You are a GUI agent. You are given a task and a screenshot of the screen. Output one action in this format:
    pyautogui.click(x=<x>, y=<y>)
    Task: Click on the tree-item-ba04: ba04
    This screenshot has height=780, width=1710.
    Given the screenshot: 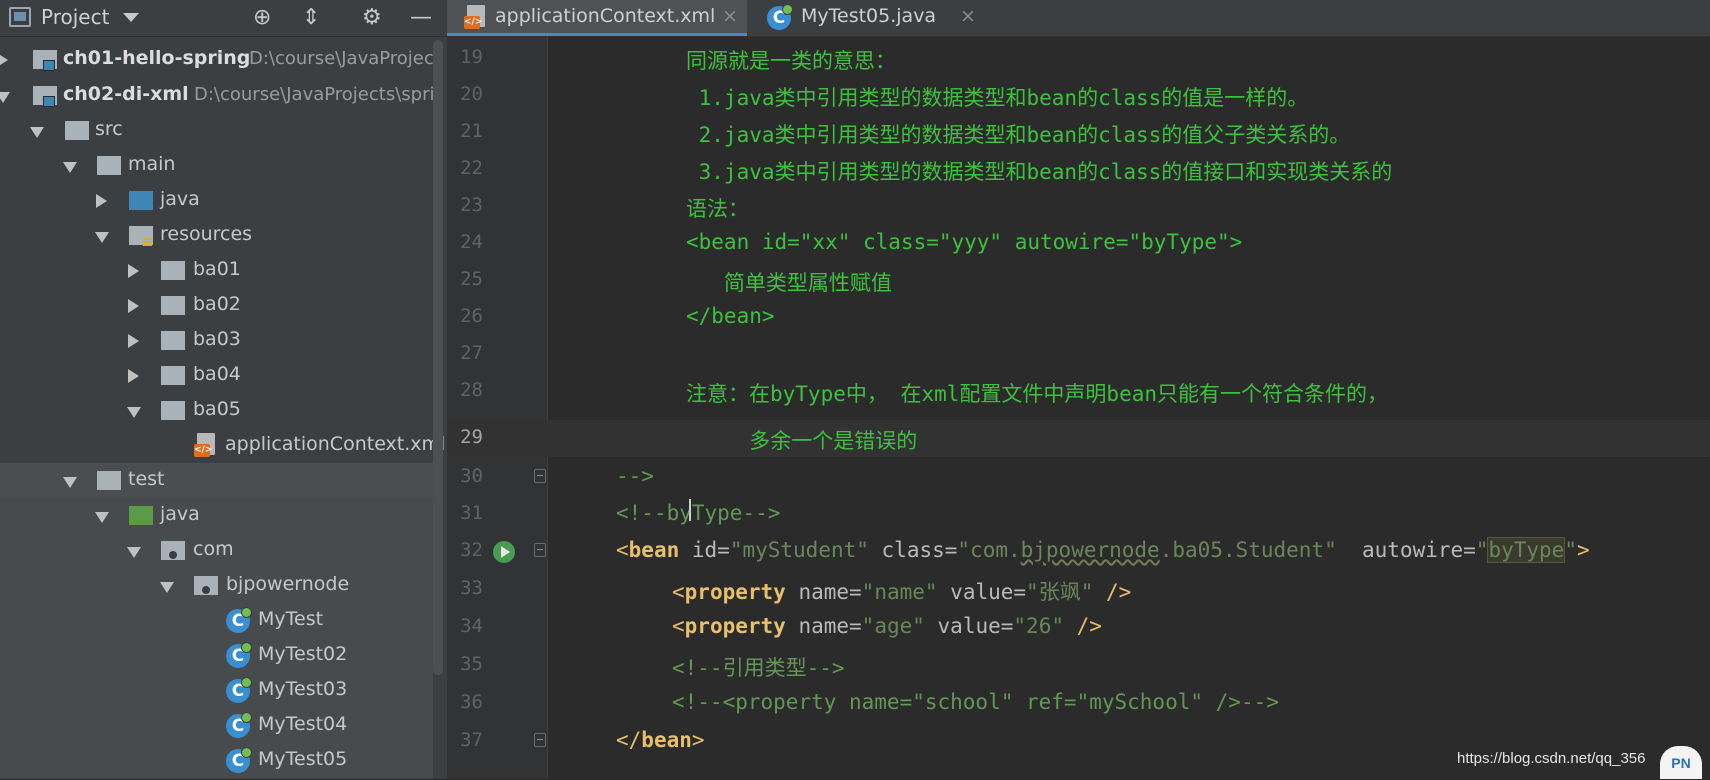 What is the action you would take?
    pyautogui.click(x=216, y=375)
    